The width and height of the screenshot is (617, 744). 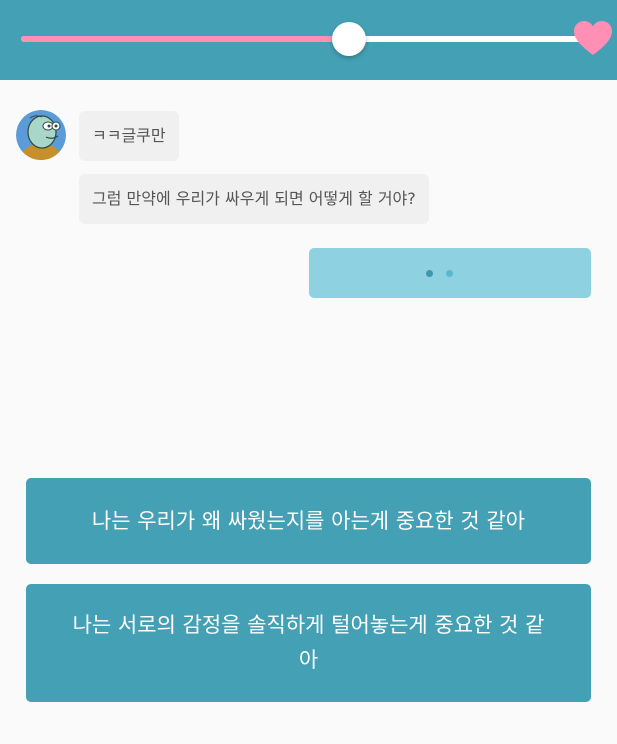 I want to click on typing-indicator, so click(x=450, y=273).